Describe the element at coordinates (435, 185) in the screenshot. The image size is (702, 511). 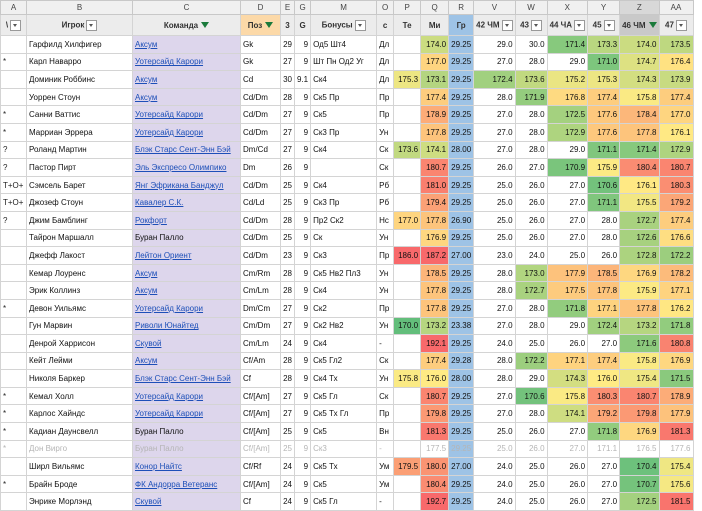
I see `cell-q: 181.0` at that location.